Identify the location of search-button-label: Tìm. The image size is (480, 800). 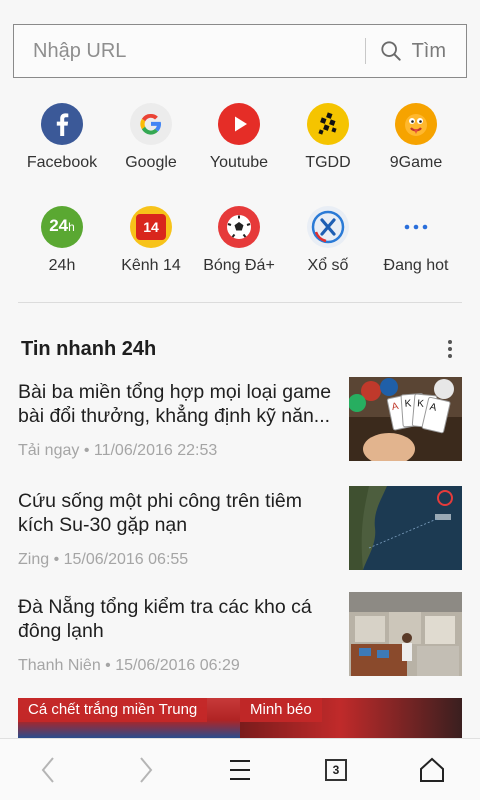
(428, 50).